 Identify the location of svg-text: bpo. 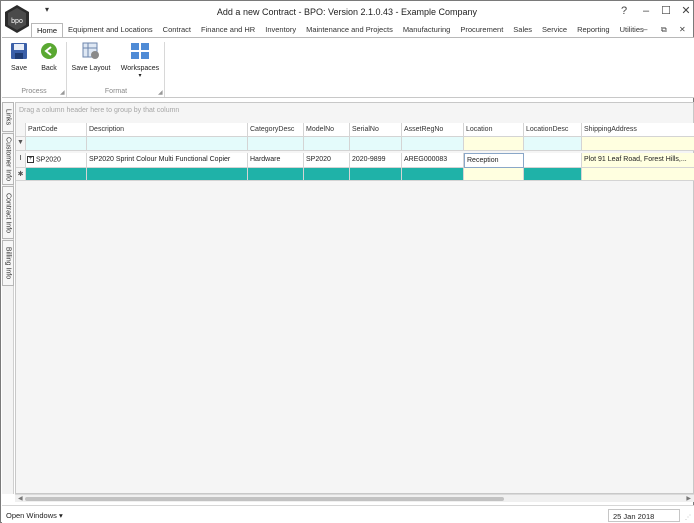
(17, 21).